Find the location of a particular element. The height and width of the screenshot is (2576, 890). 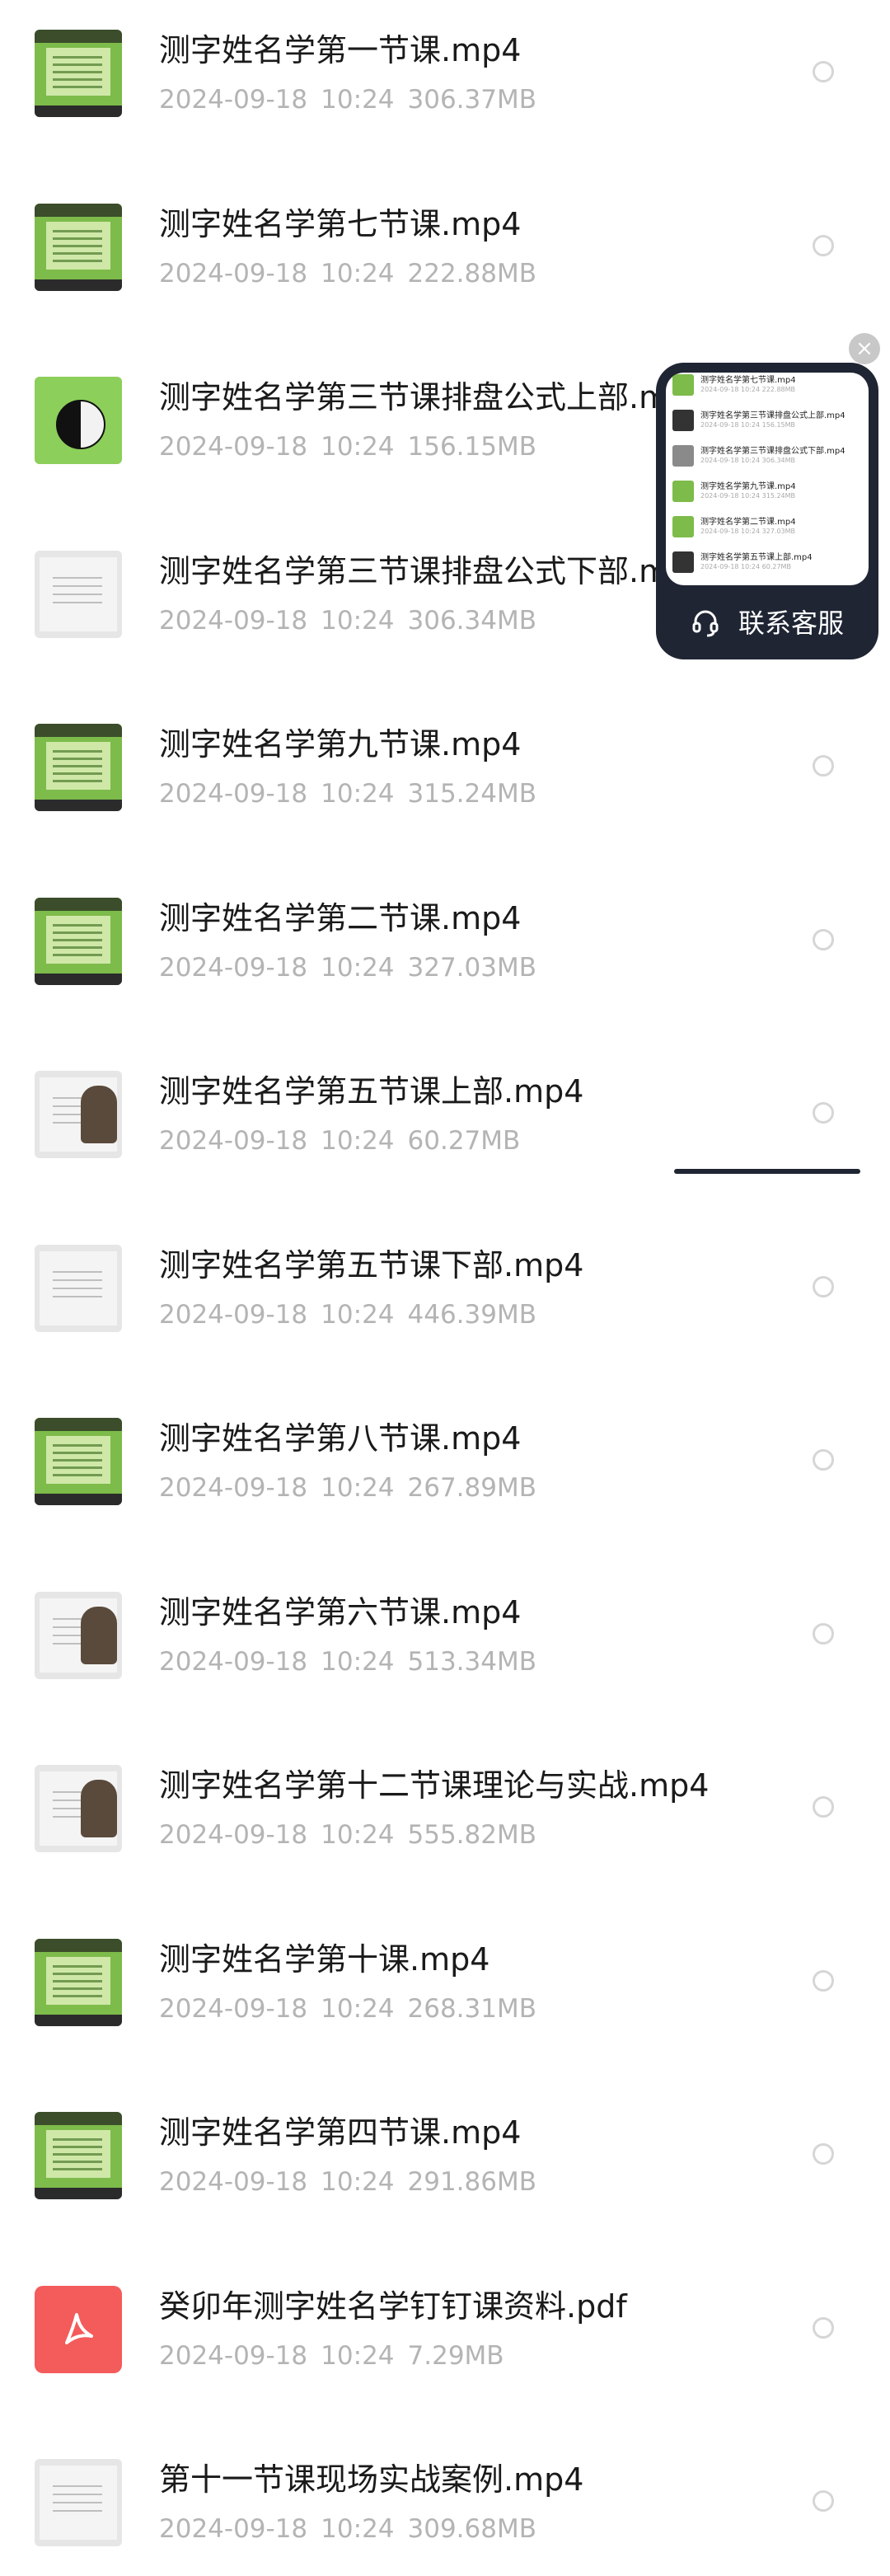

file-meta: 2024-09-18 10:24 222.88MB is located at coordinates (355, 273).